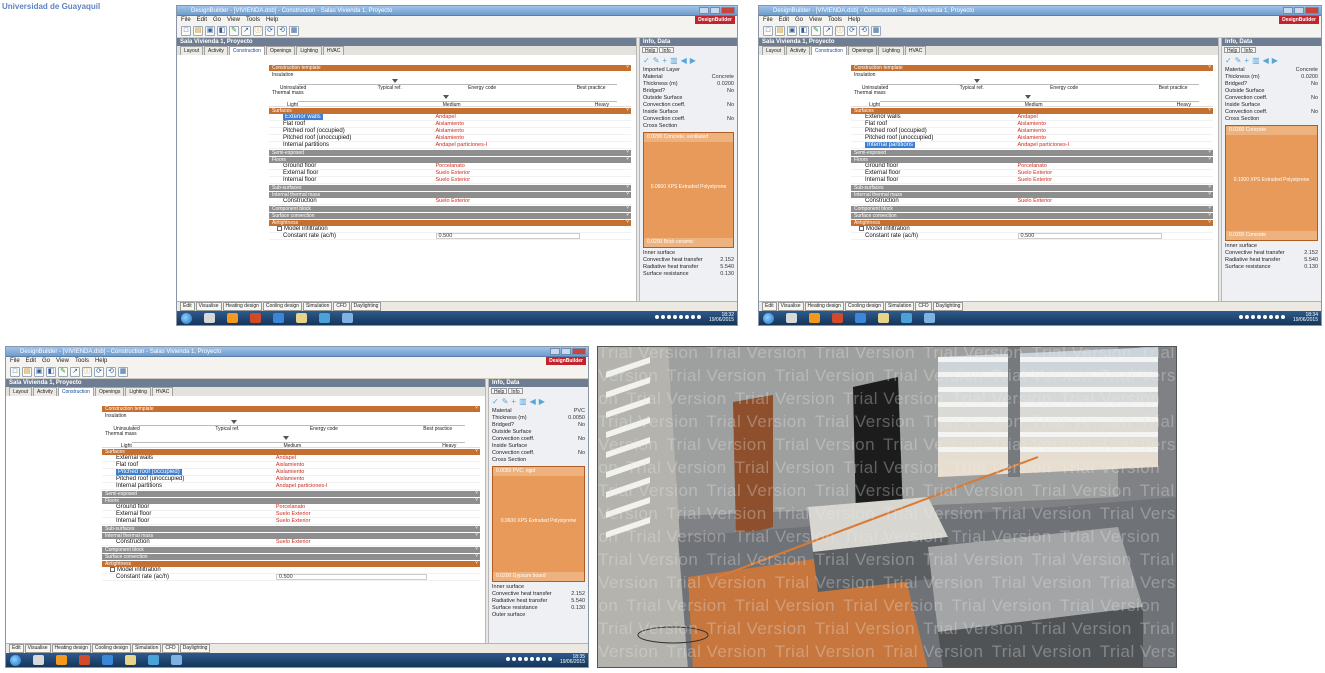  I want to click on model-infiltration-checkbox, so click(861, 228).